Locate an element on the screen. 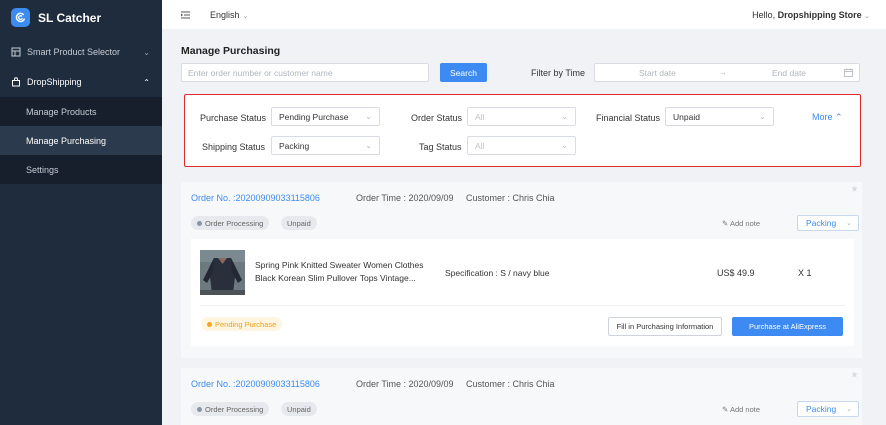 The width and height of the screenshot is (886, 425). tag-status-select: All ⌄ is located at coordinates (521, 145).